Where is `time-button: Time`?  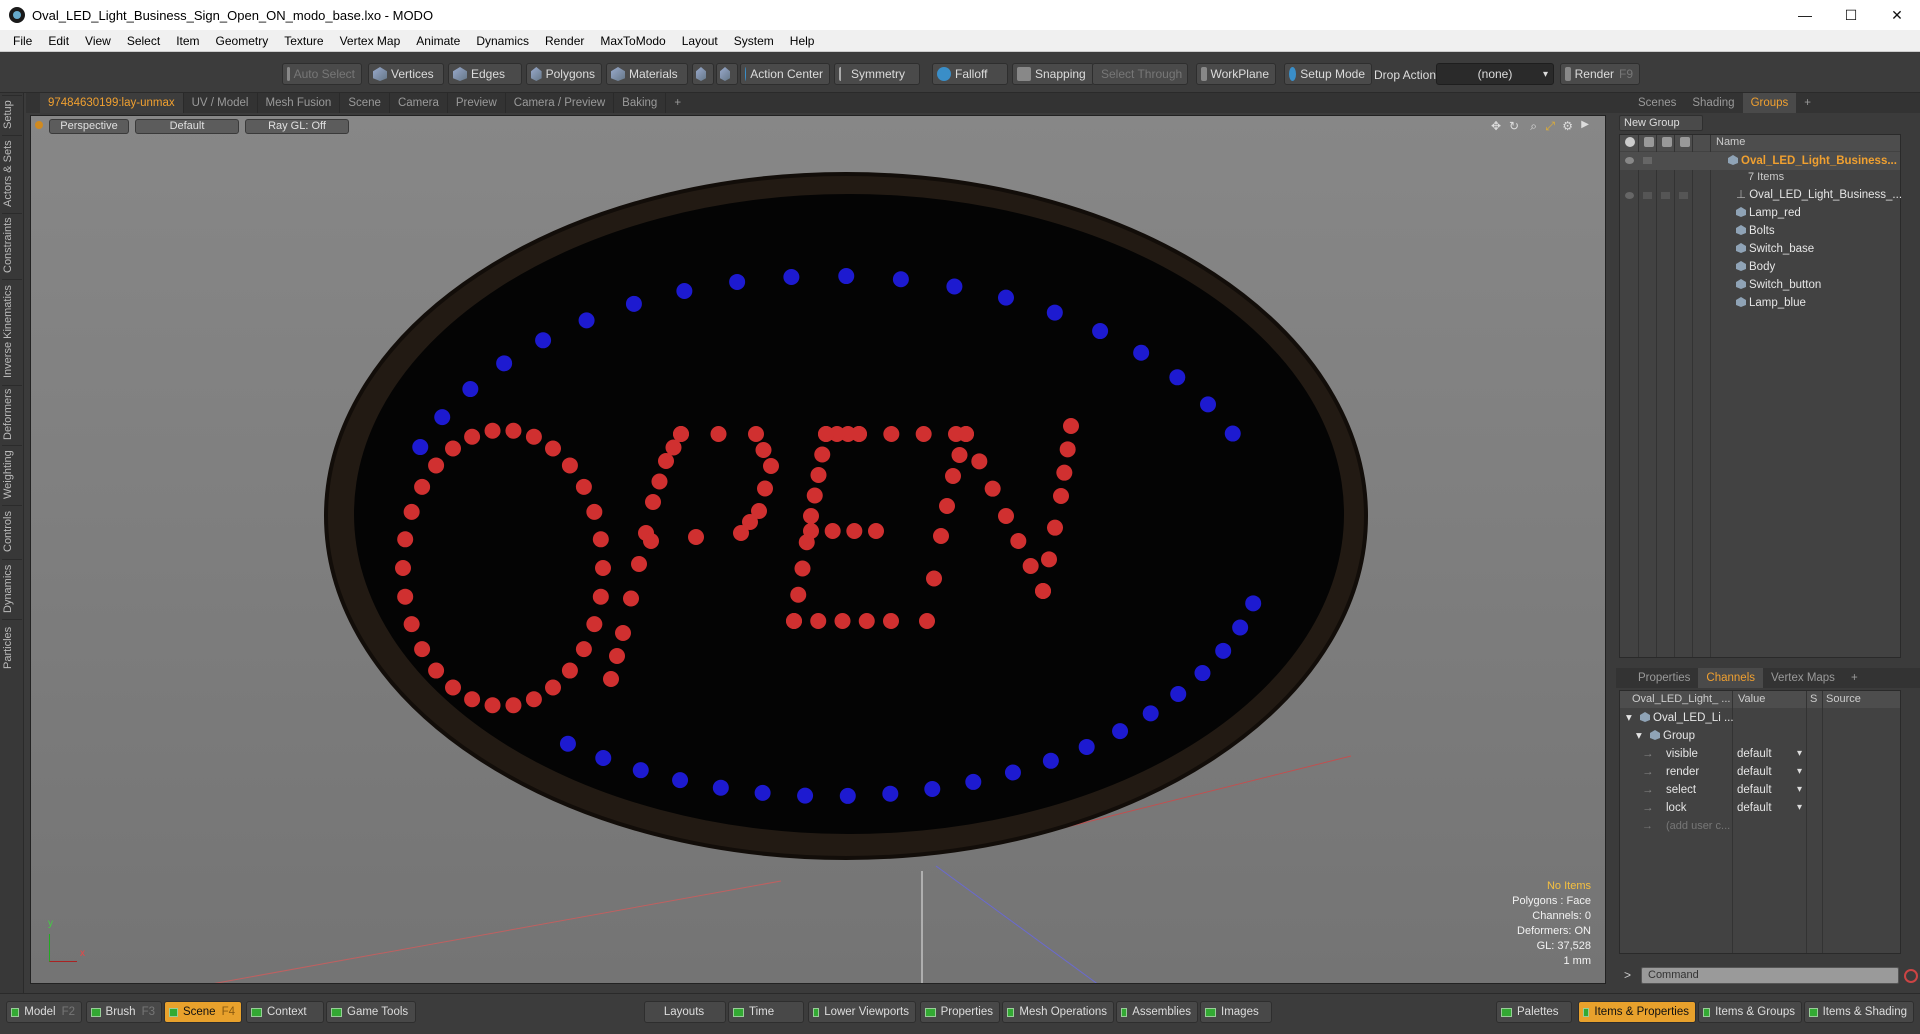 time-button: Time is located at coordinates (766, 1012).